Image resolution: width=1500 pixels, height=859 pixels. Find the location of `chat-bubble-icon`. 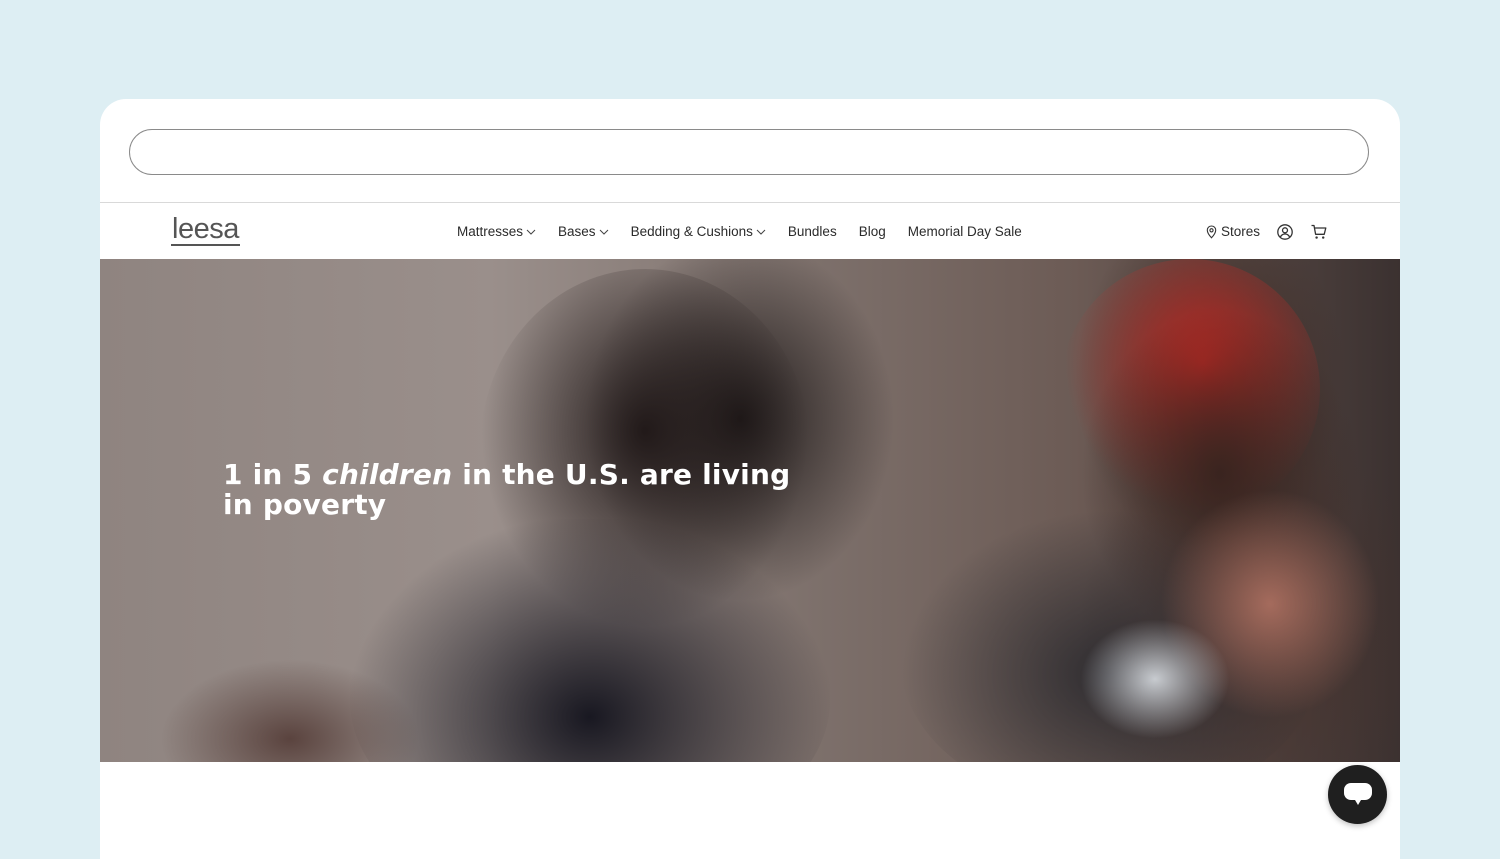

chat-bubble-icon is located at coordinates (1357, 793).